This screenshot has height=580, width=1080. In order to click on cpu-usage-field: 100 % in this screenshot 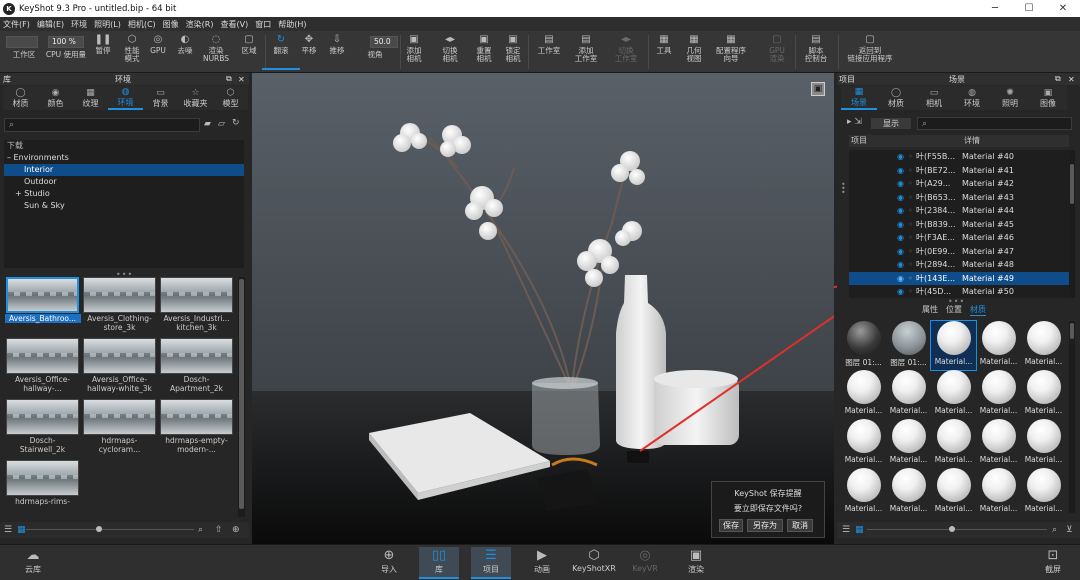, I will do `click(66, 42)`.